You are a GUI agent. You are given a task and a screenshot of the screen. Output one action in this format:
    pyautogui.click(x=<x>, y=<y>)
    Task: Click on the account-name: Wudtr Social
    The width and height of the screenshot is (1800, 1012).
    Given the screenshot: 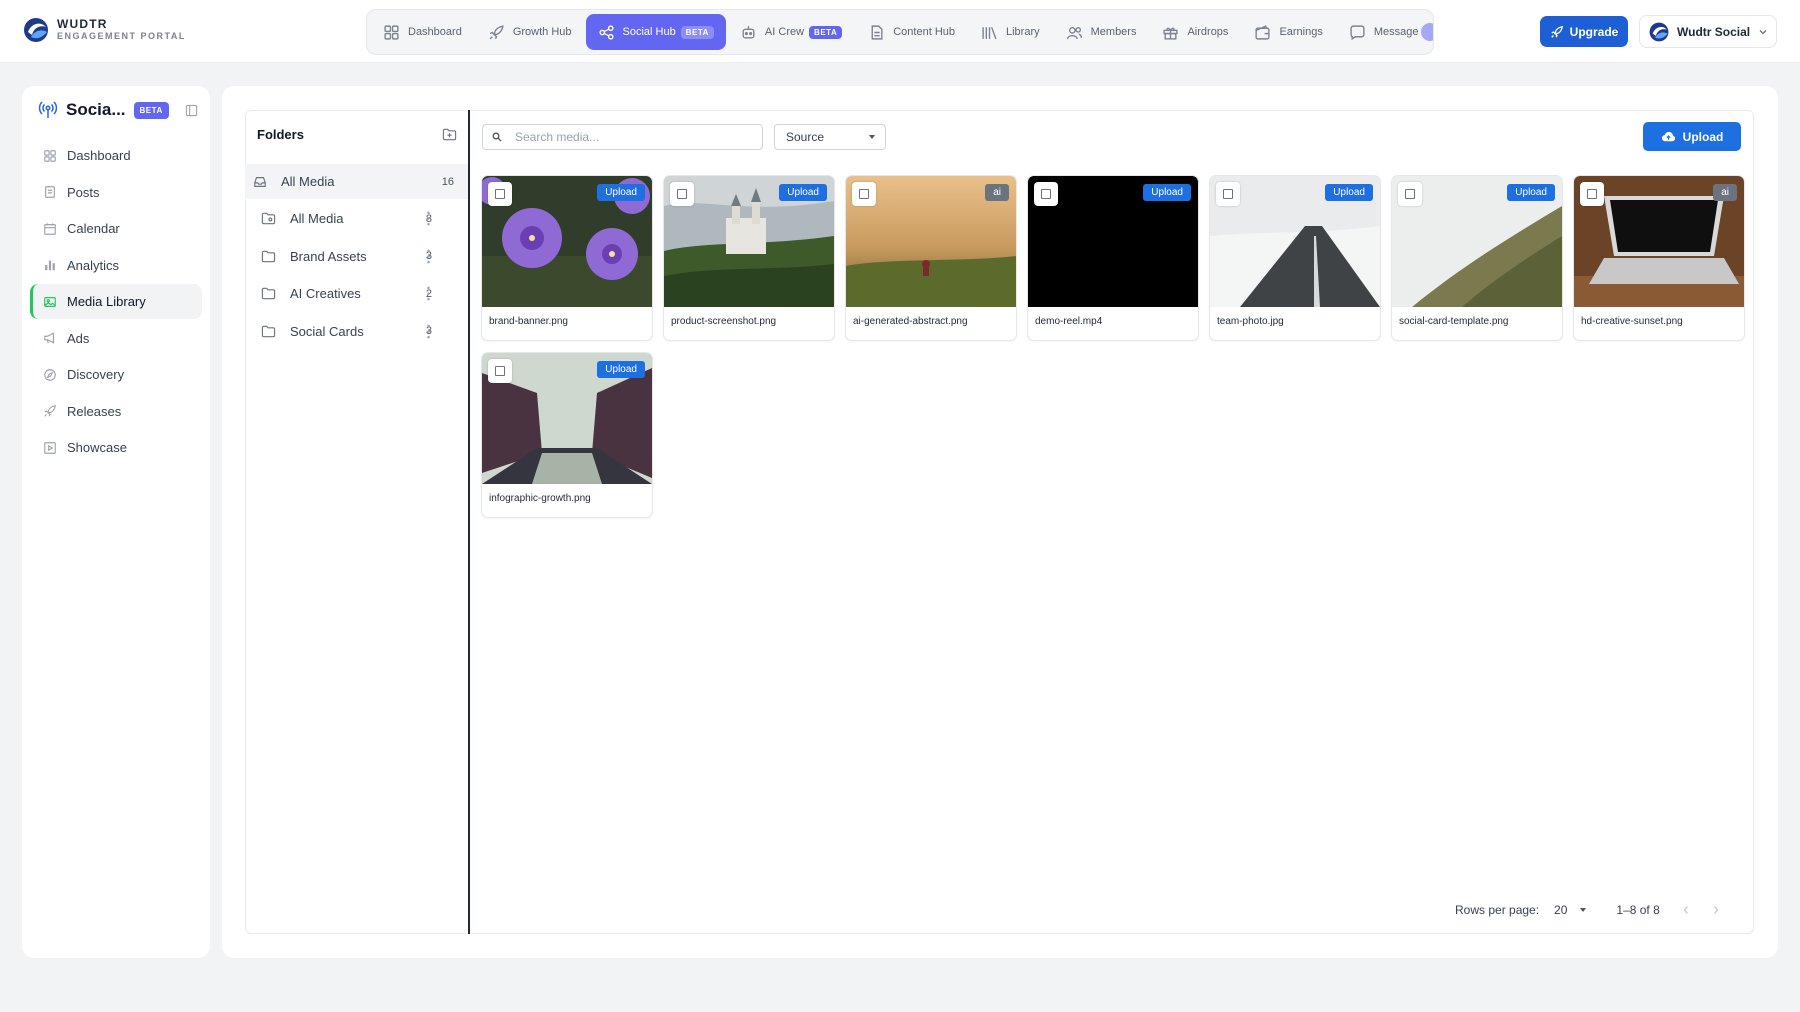 What is the action you would take?
    pyautogui.click(x=1714, y=31)
    